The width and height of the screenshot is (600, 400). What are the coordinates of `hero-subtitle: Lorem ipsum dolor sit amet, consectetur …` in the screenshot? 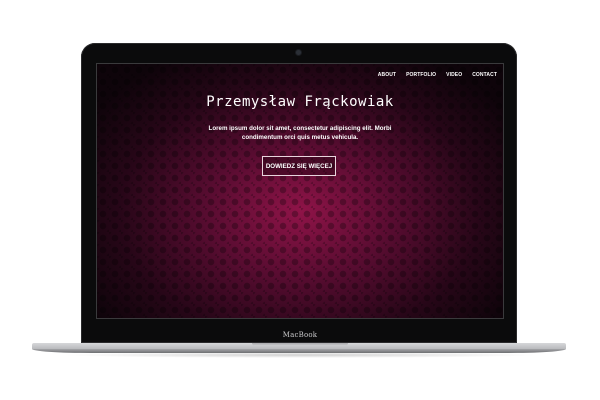 It's located at (300, 133).